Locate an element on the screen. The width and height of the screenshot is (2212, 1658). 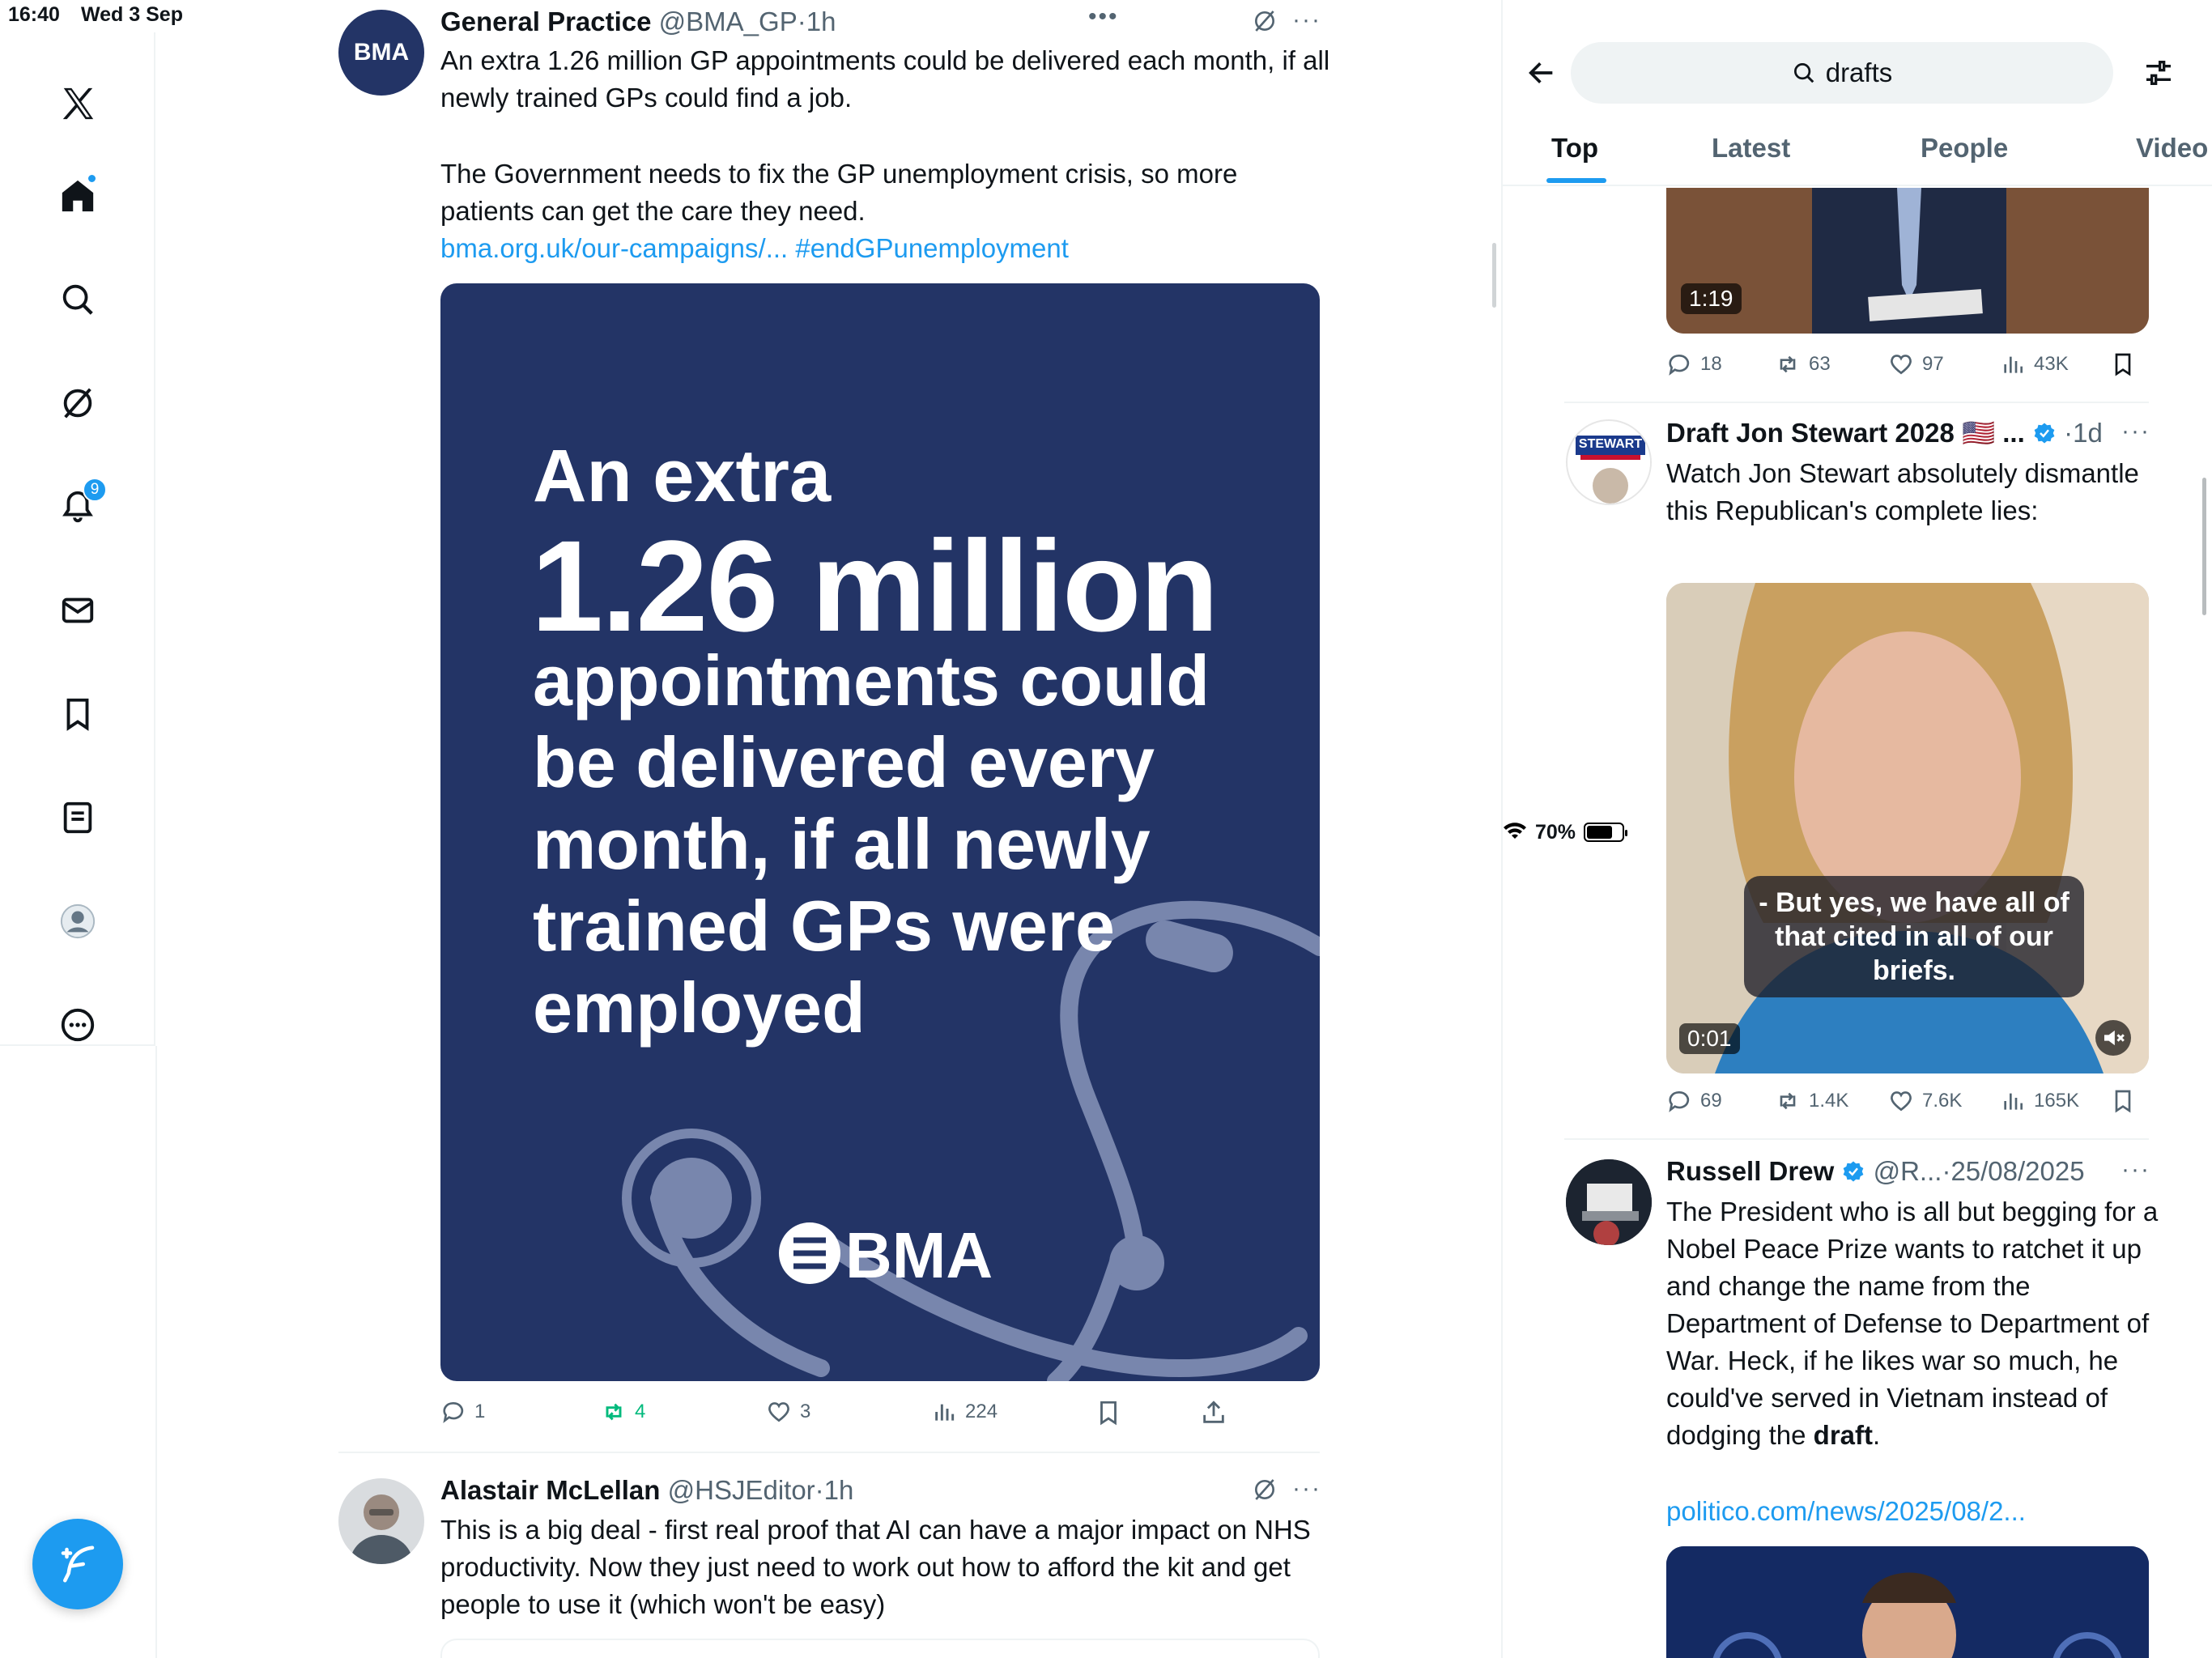
nav-divider is located at coordinates (156, 1352).